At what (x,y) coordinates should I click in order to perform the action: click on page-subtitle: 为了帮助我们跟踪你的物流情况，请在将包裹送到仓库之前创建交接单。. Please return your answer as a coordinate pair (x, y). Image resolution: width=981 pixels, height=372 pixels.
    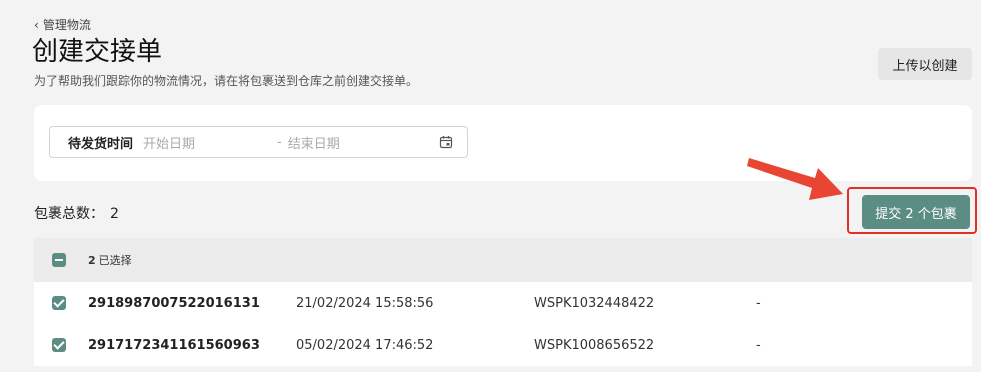
    Looking at the image, I should click on (226, 81).